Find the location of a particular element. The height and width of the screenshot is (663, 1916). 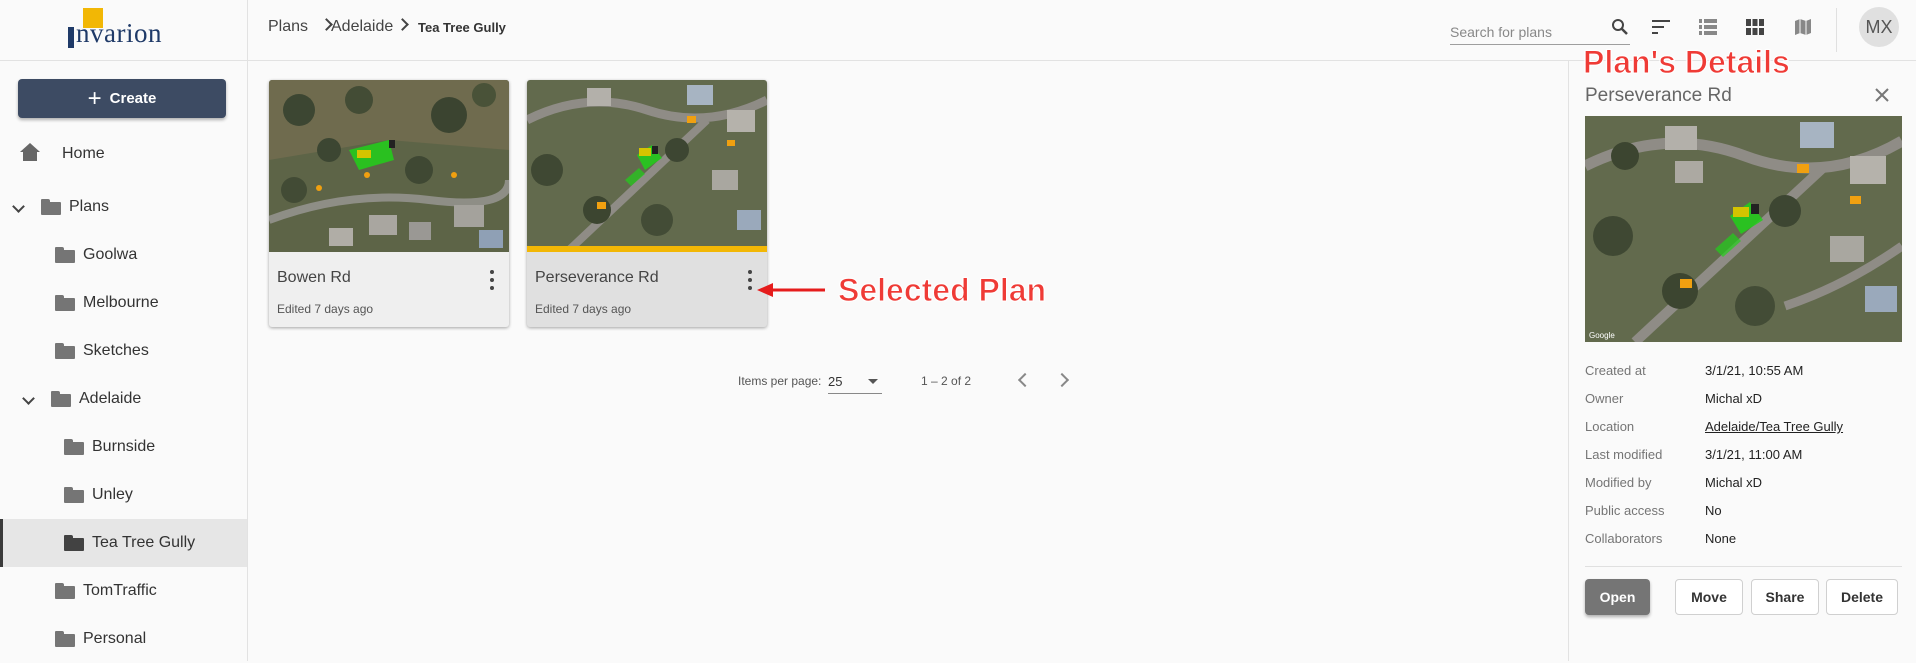

logo-text: nvarion is located at coordinates (119, 33).